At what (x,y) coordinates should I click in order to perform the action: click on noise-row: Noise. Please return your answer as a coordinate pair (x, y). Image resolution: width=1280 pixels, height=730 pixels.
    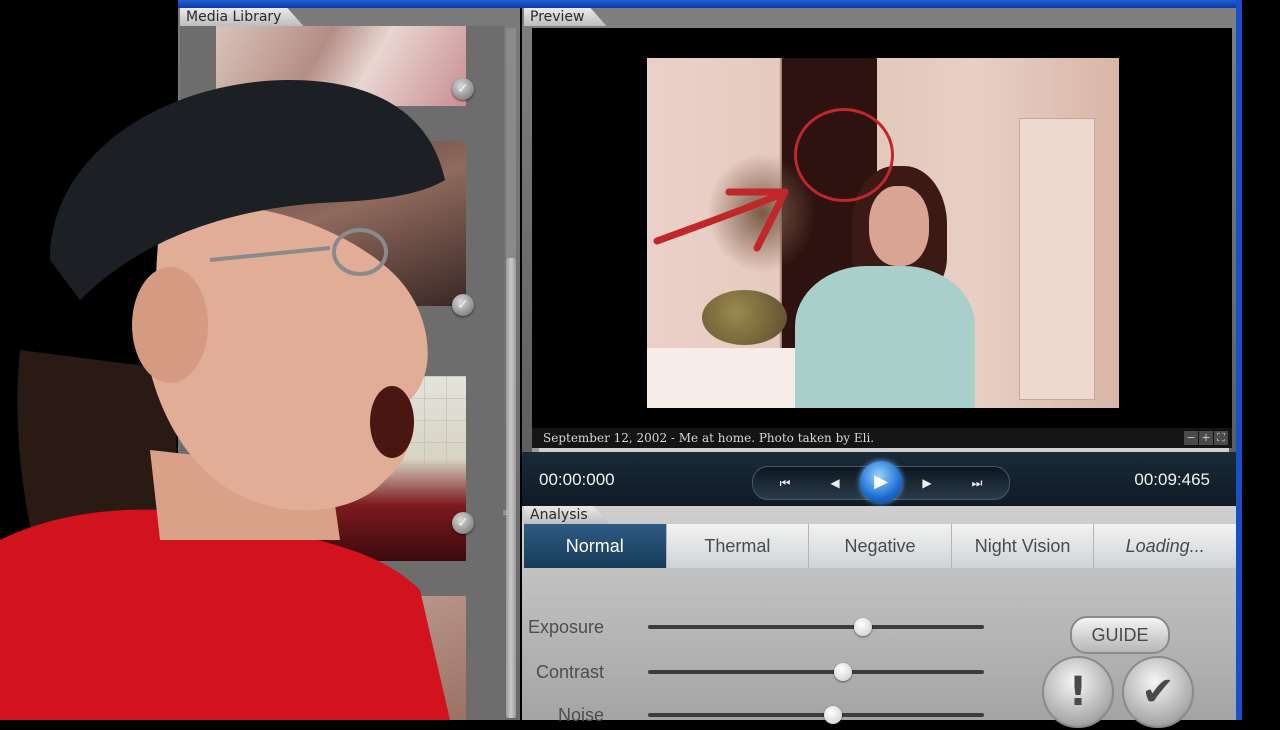
    Looking at the image, I should click on (762, 715).